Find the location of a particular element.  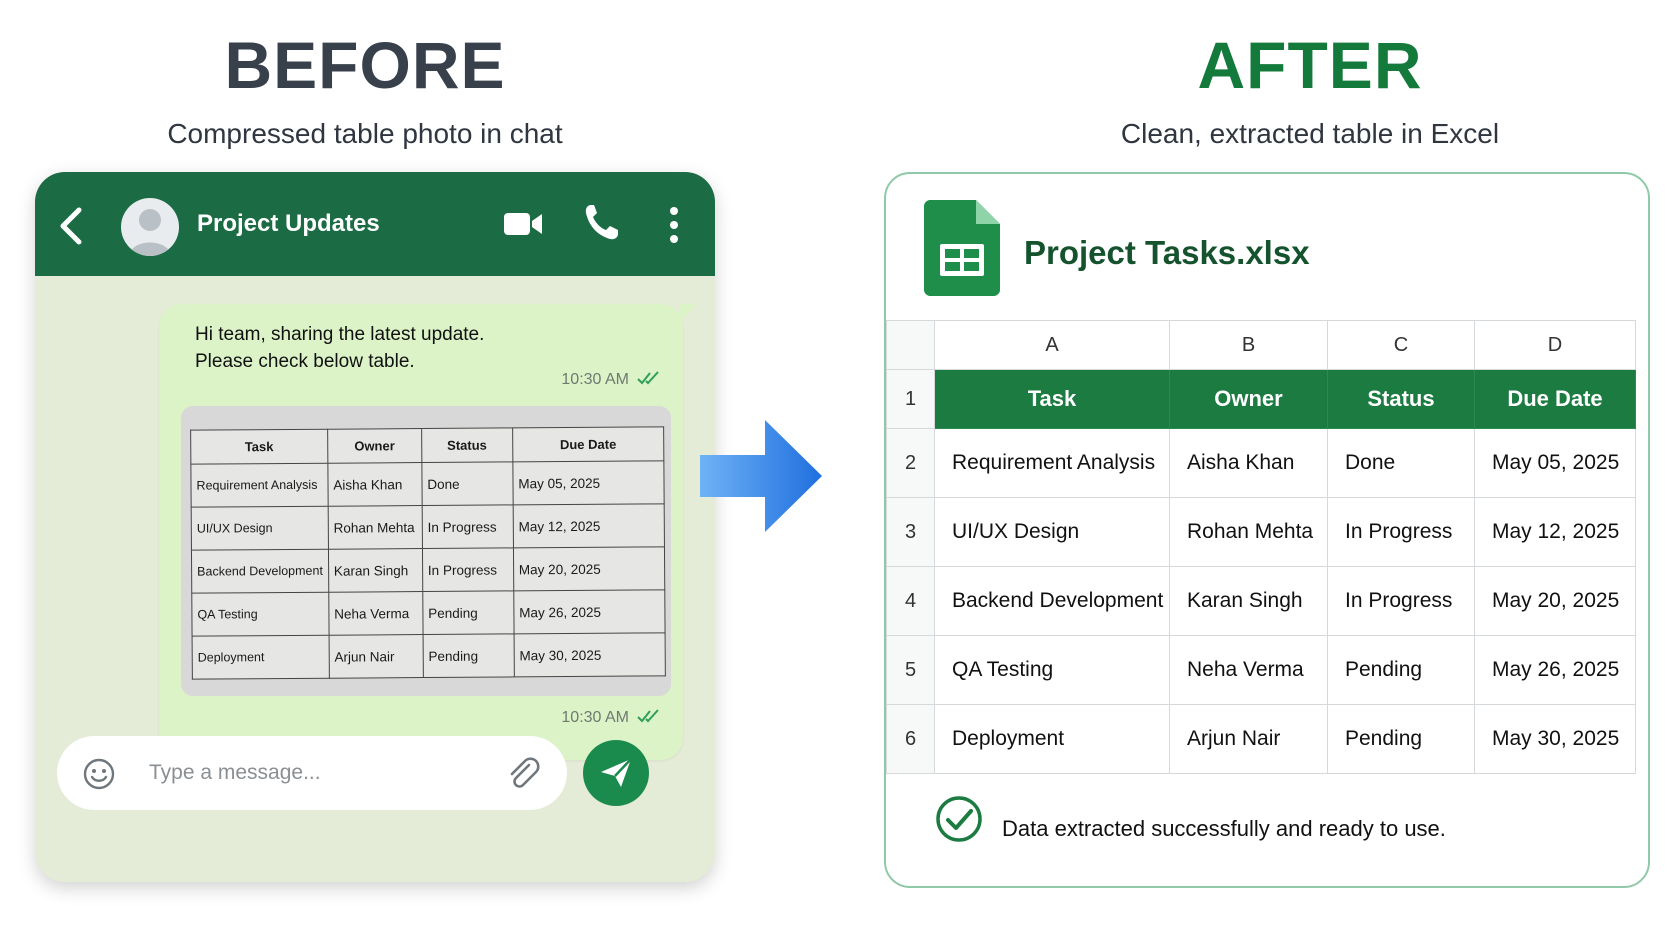

photo-cell: Deployment is located at coordinates (261, 657).